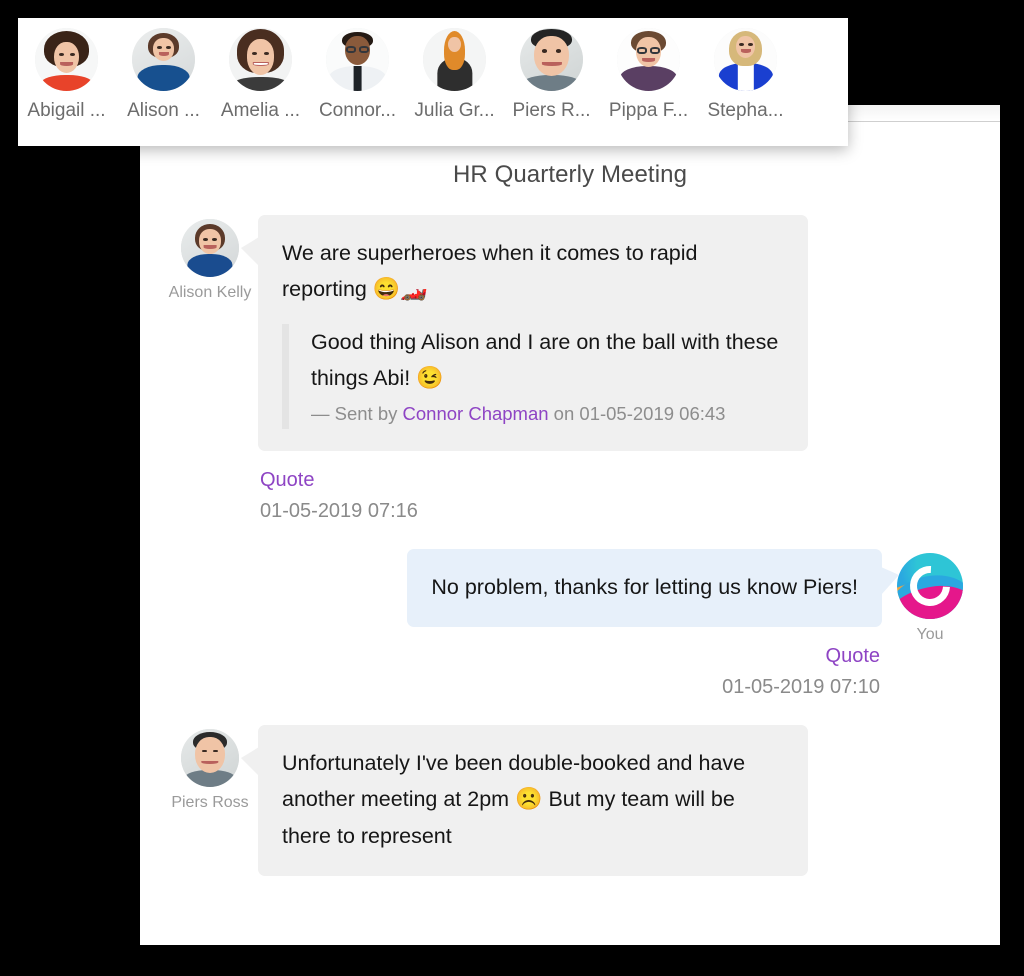  I want to click on avatar-stephanie-icon, so click(745, 59).